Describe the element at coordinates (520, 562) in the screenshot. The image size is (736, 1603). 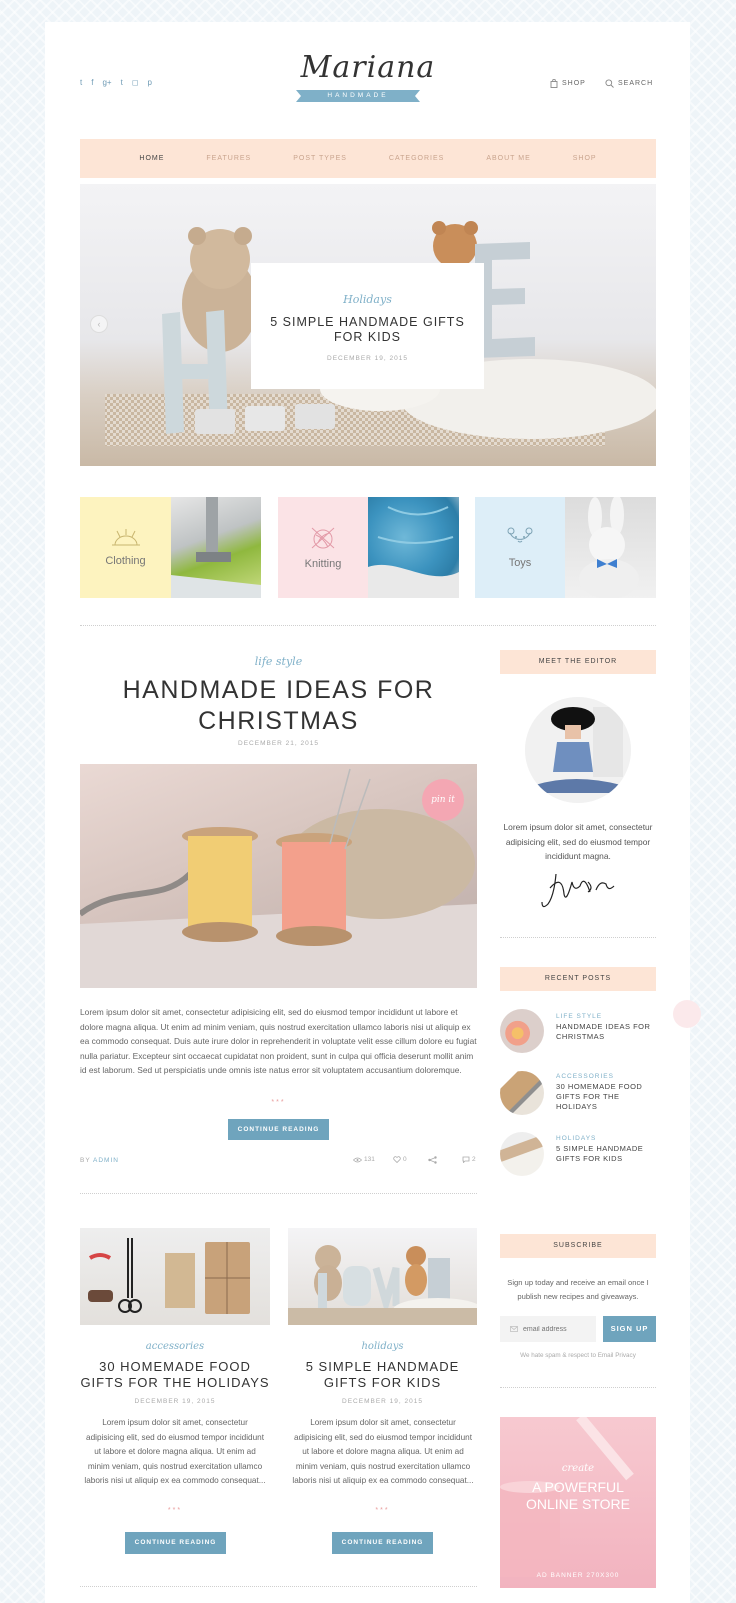
I see `category-label-toys: Toys` at that location.